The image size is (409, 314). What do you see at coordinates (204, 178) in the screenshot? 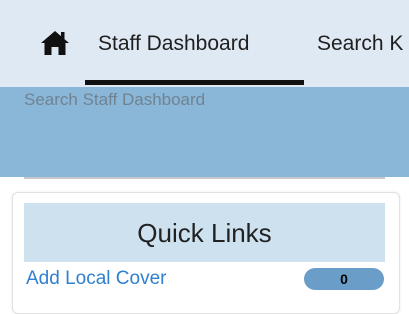
I see `search-underline` at bounding box center [204, 178].